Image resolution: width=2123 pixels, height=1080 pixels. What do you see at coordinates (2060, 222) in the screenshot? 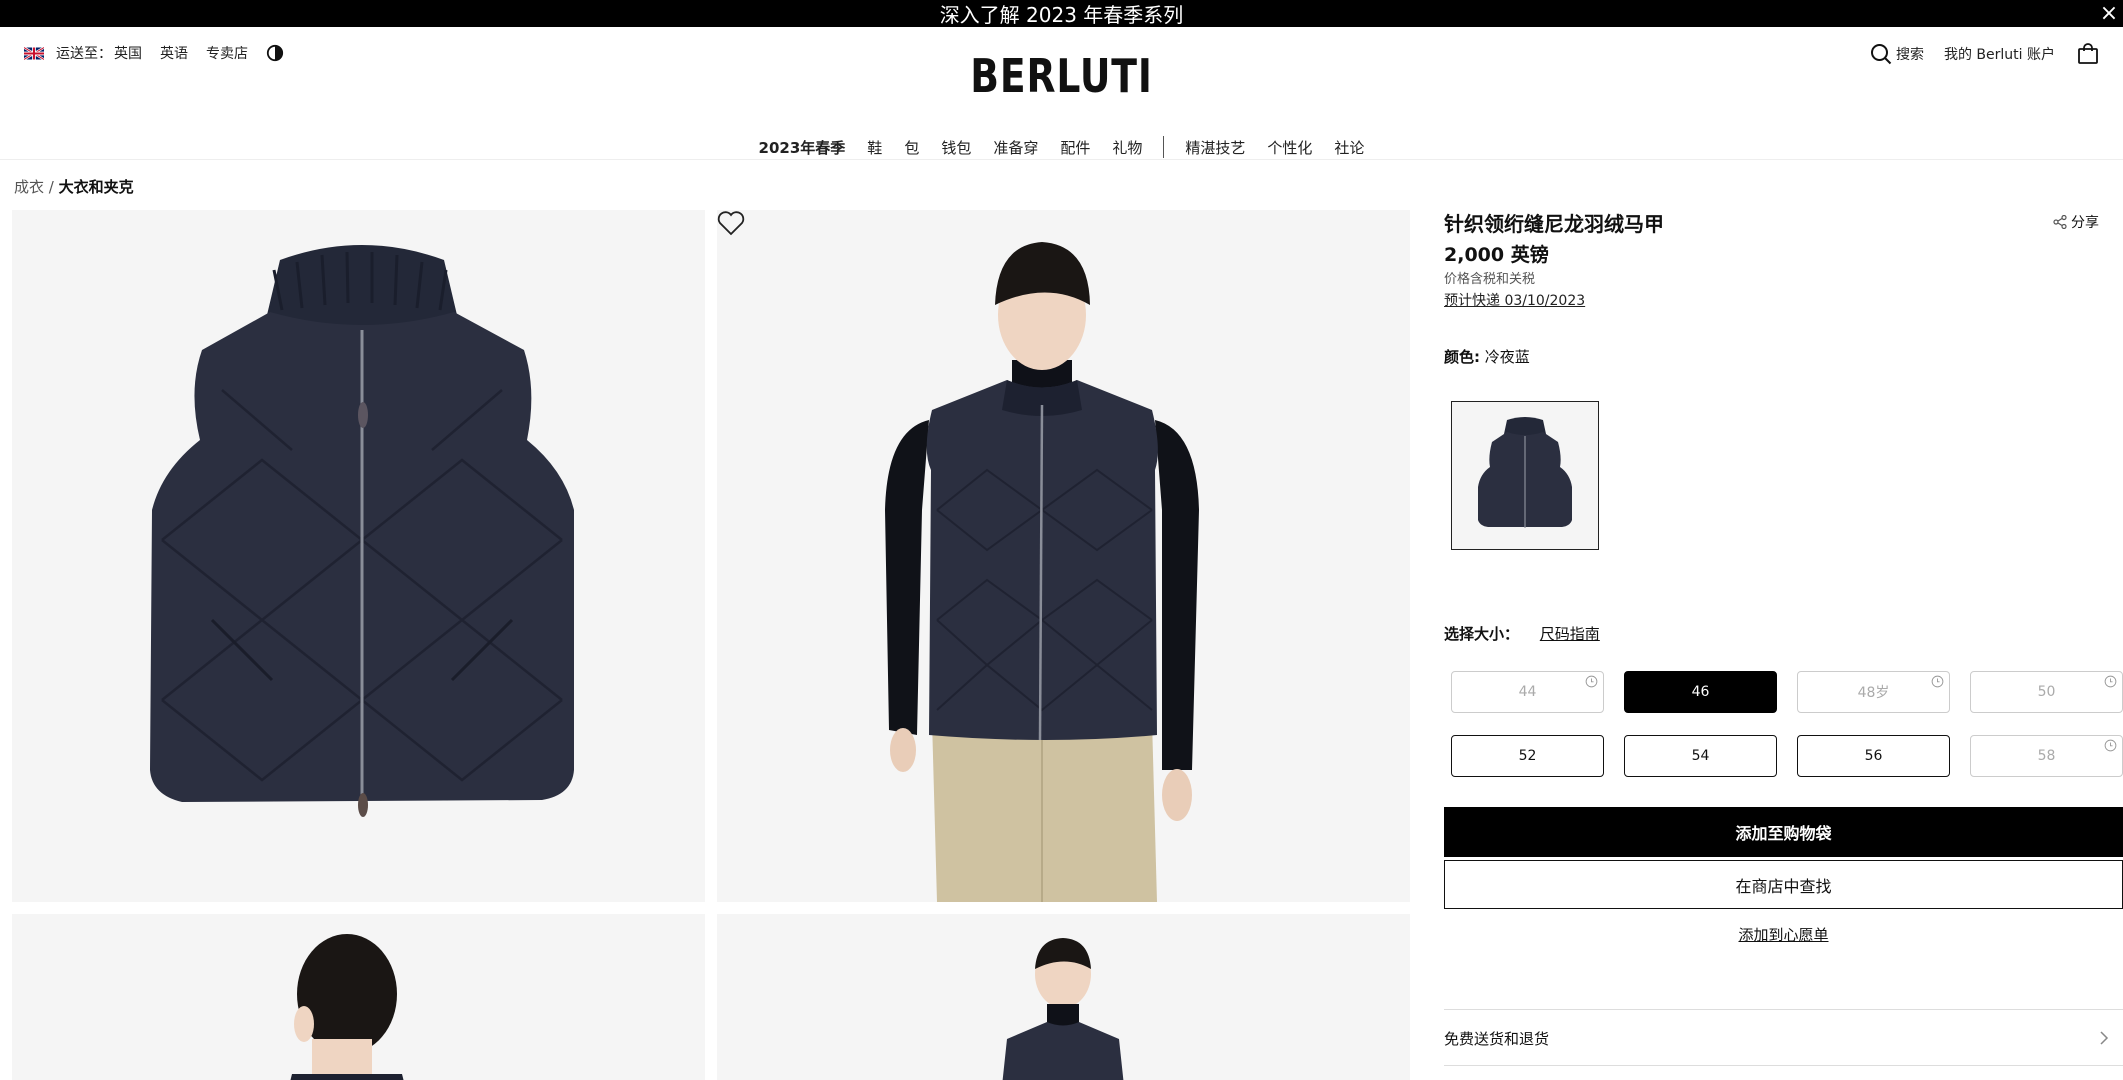
I see `share-icon` at bounding box center [2060, 222].